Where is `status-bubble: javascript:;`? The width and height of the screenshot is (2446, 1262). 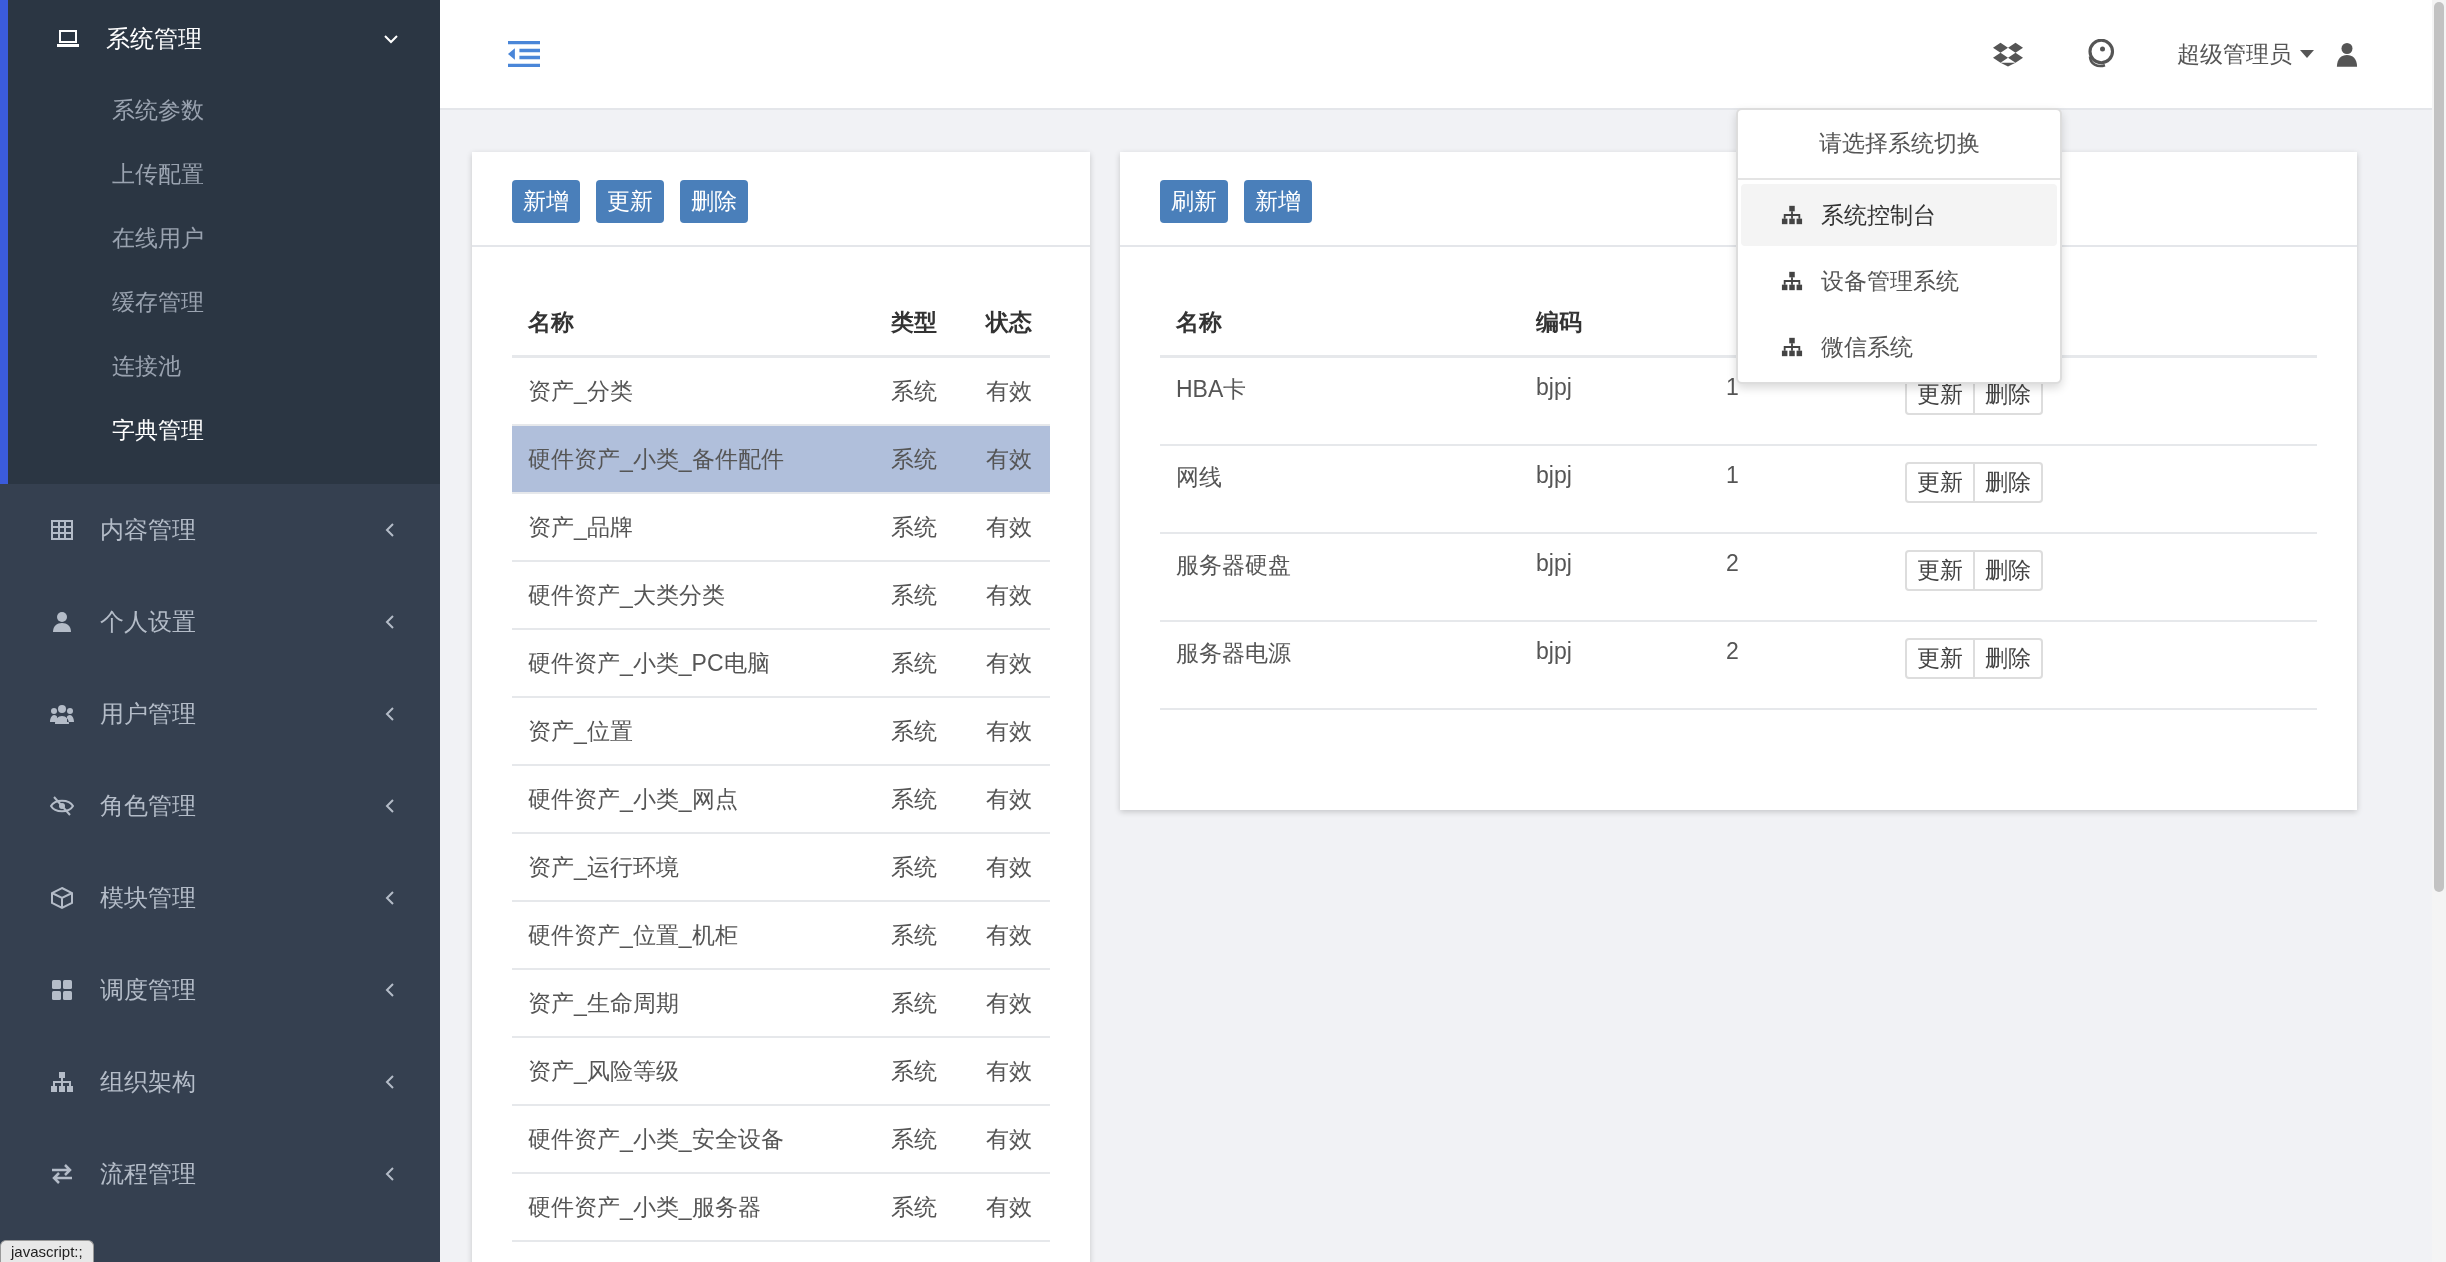
status-bubble: javascript:; is located at coordinates (47, 1251).